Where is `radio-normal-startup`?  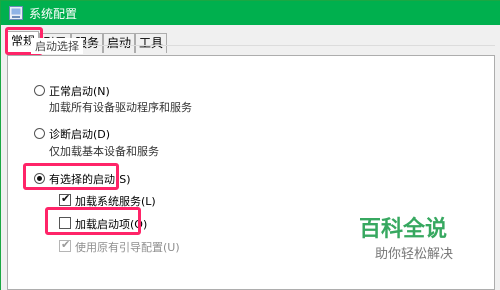
radio-normal-startup is located at coordinates (39, 90).